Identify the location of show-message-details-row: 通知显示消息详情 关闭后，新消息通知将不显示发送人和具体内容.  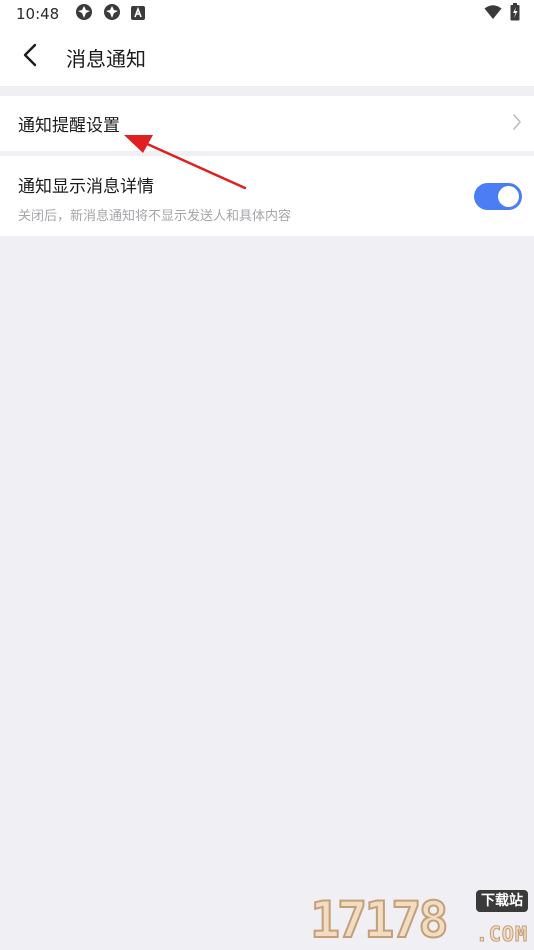
(267, 196).